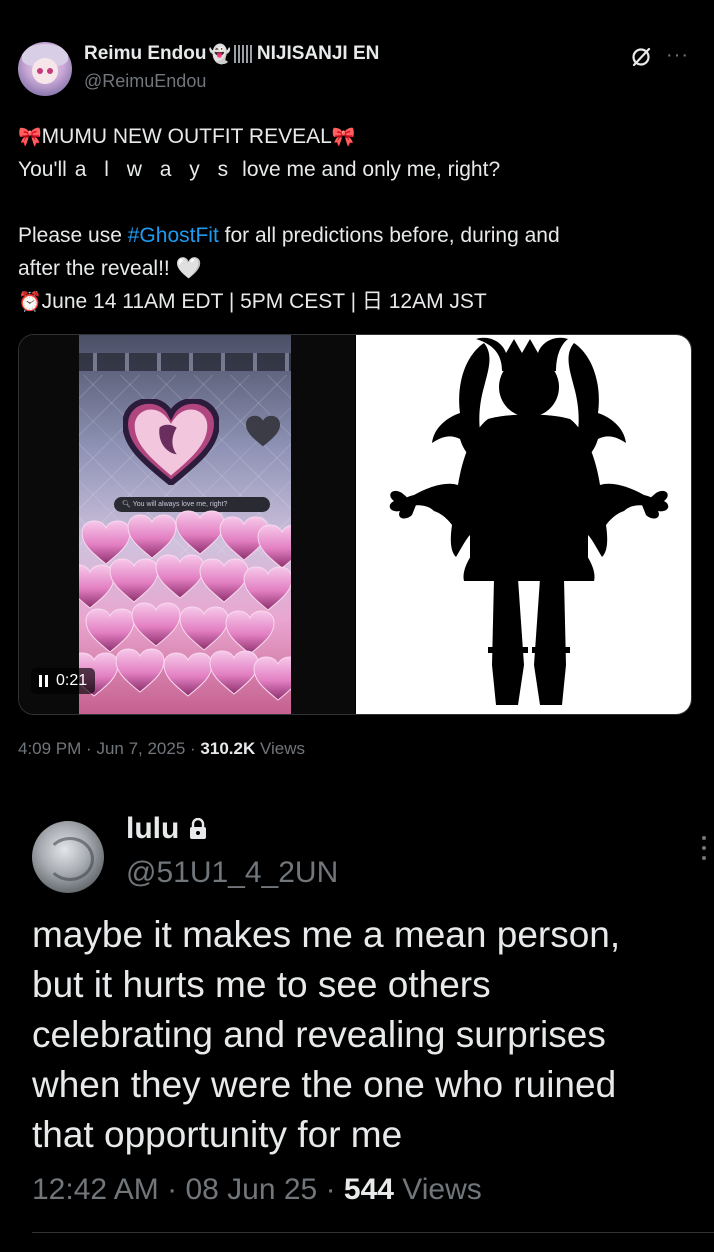 This screenshot has height=1252, width=714. I want to click on video-frame: 🔍︎ You will always love me, right?, so click(185, 524).